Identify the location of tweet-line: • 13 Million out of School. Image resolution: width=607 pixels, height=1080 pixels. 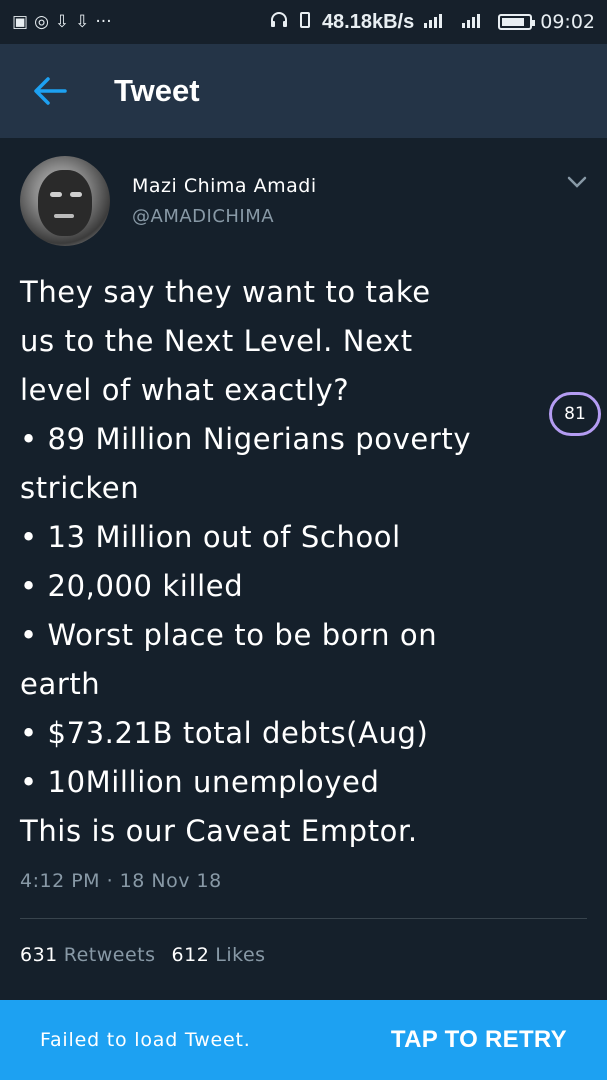
(210, 537).